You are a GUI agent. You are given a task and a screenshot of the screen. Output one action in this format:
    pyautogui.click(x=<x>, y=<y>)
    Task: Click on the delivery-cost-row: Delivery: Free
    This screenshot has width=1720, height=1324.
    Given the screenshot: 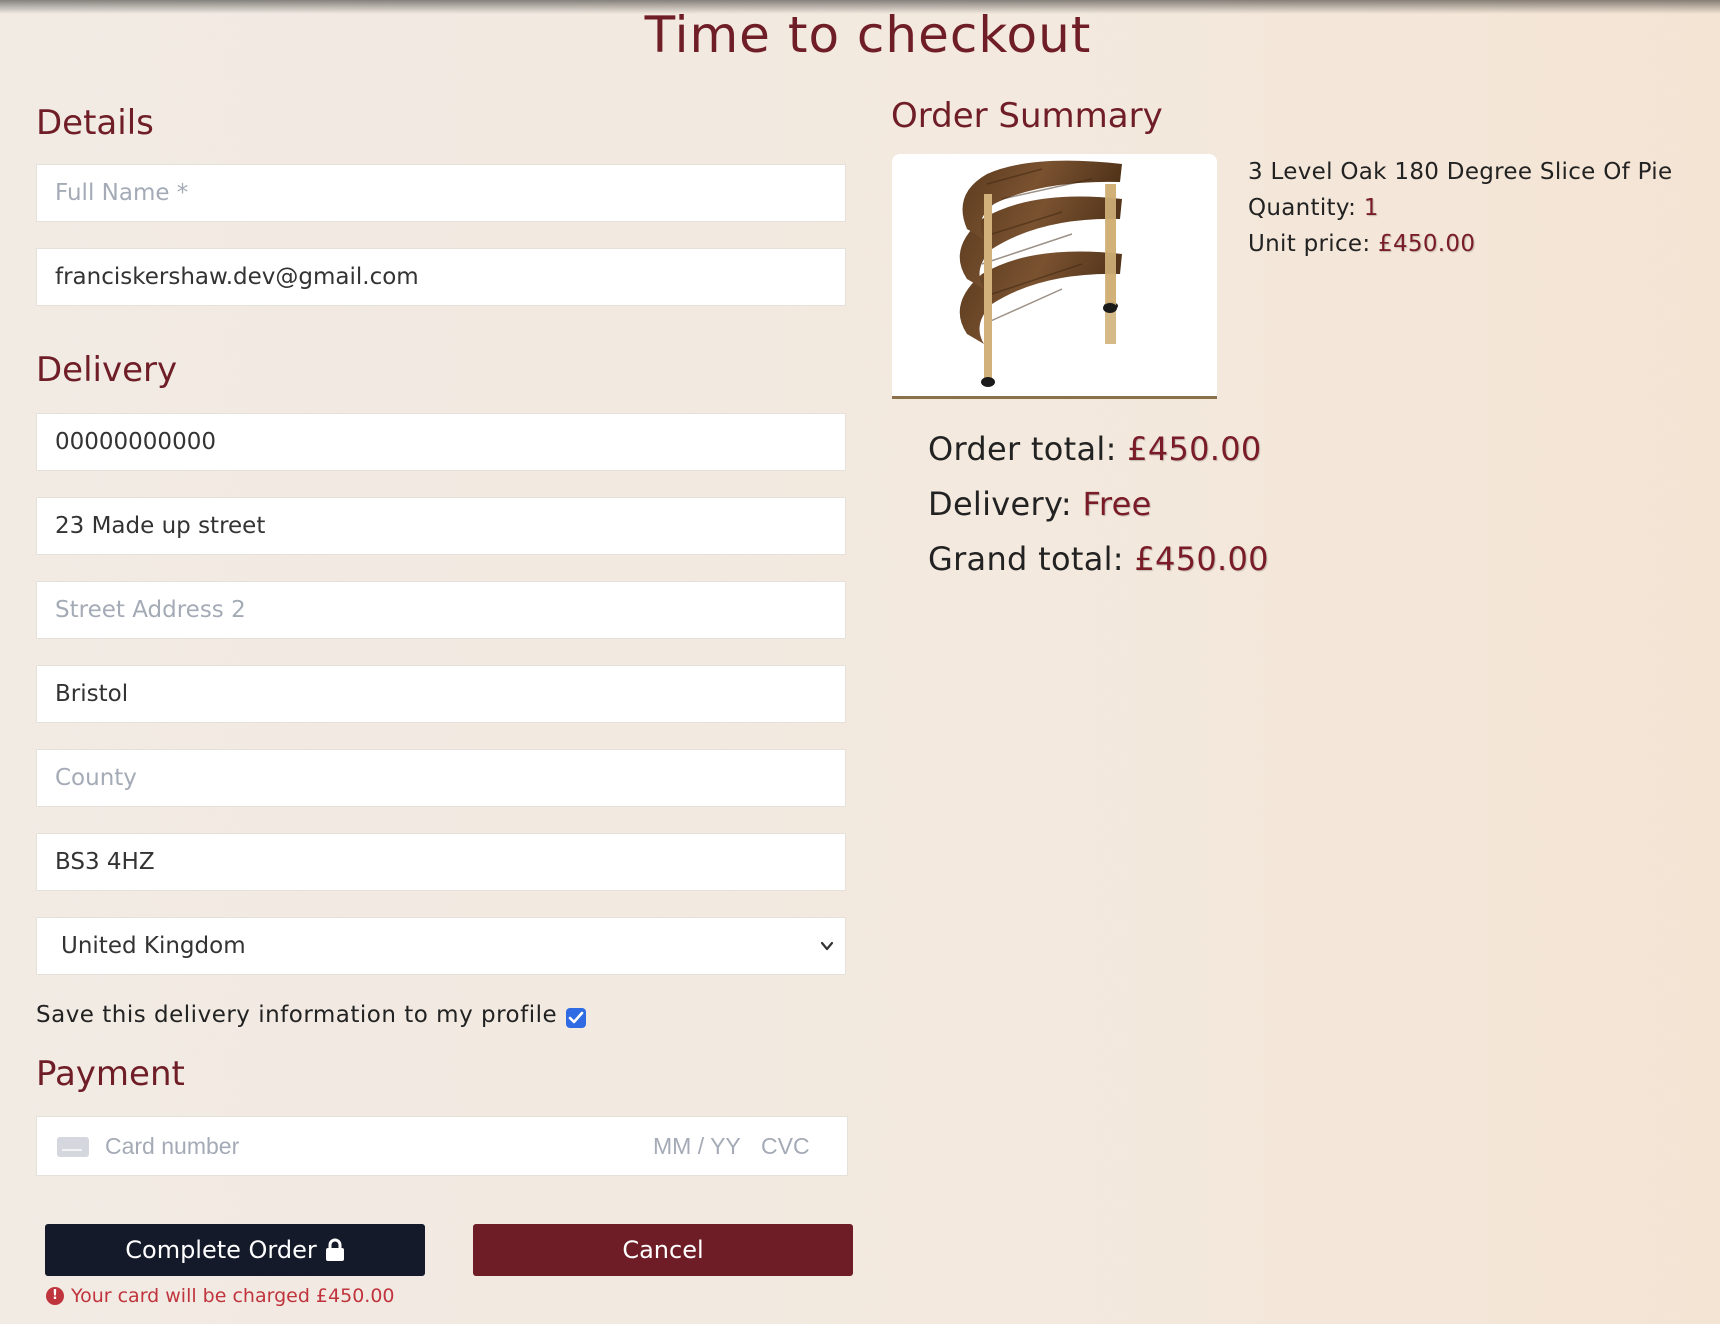 What is the action you would take?
    pyautogui.click(x=1098, y=504)
    